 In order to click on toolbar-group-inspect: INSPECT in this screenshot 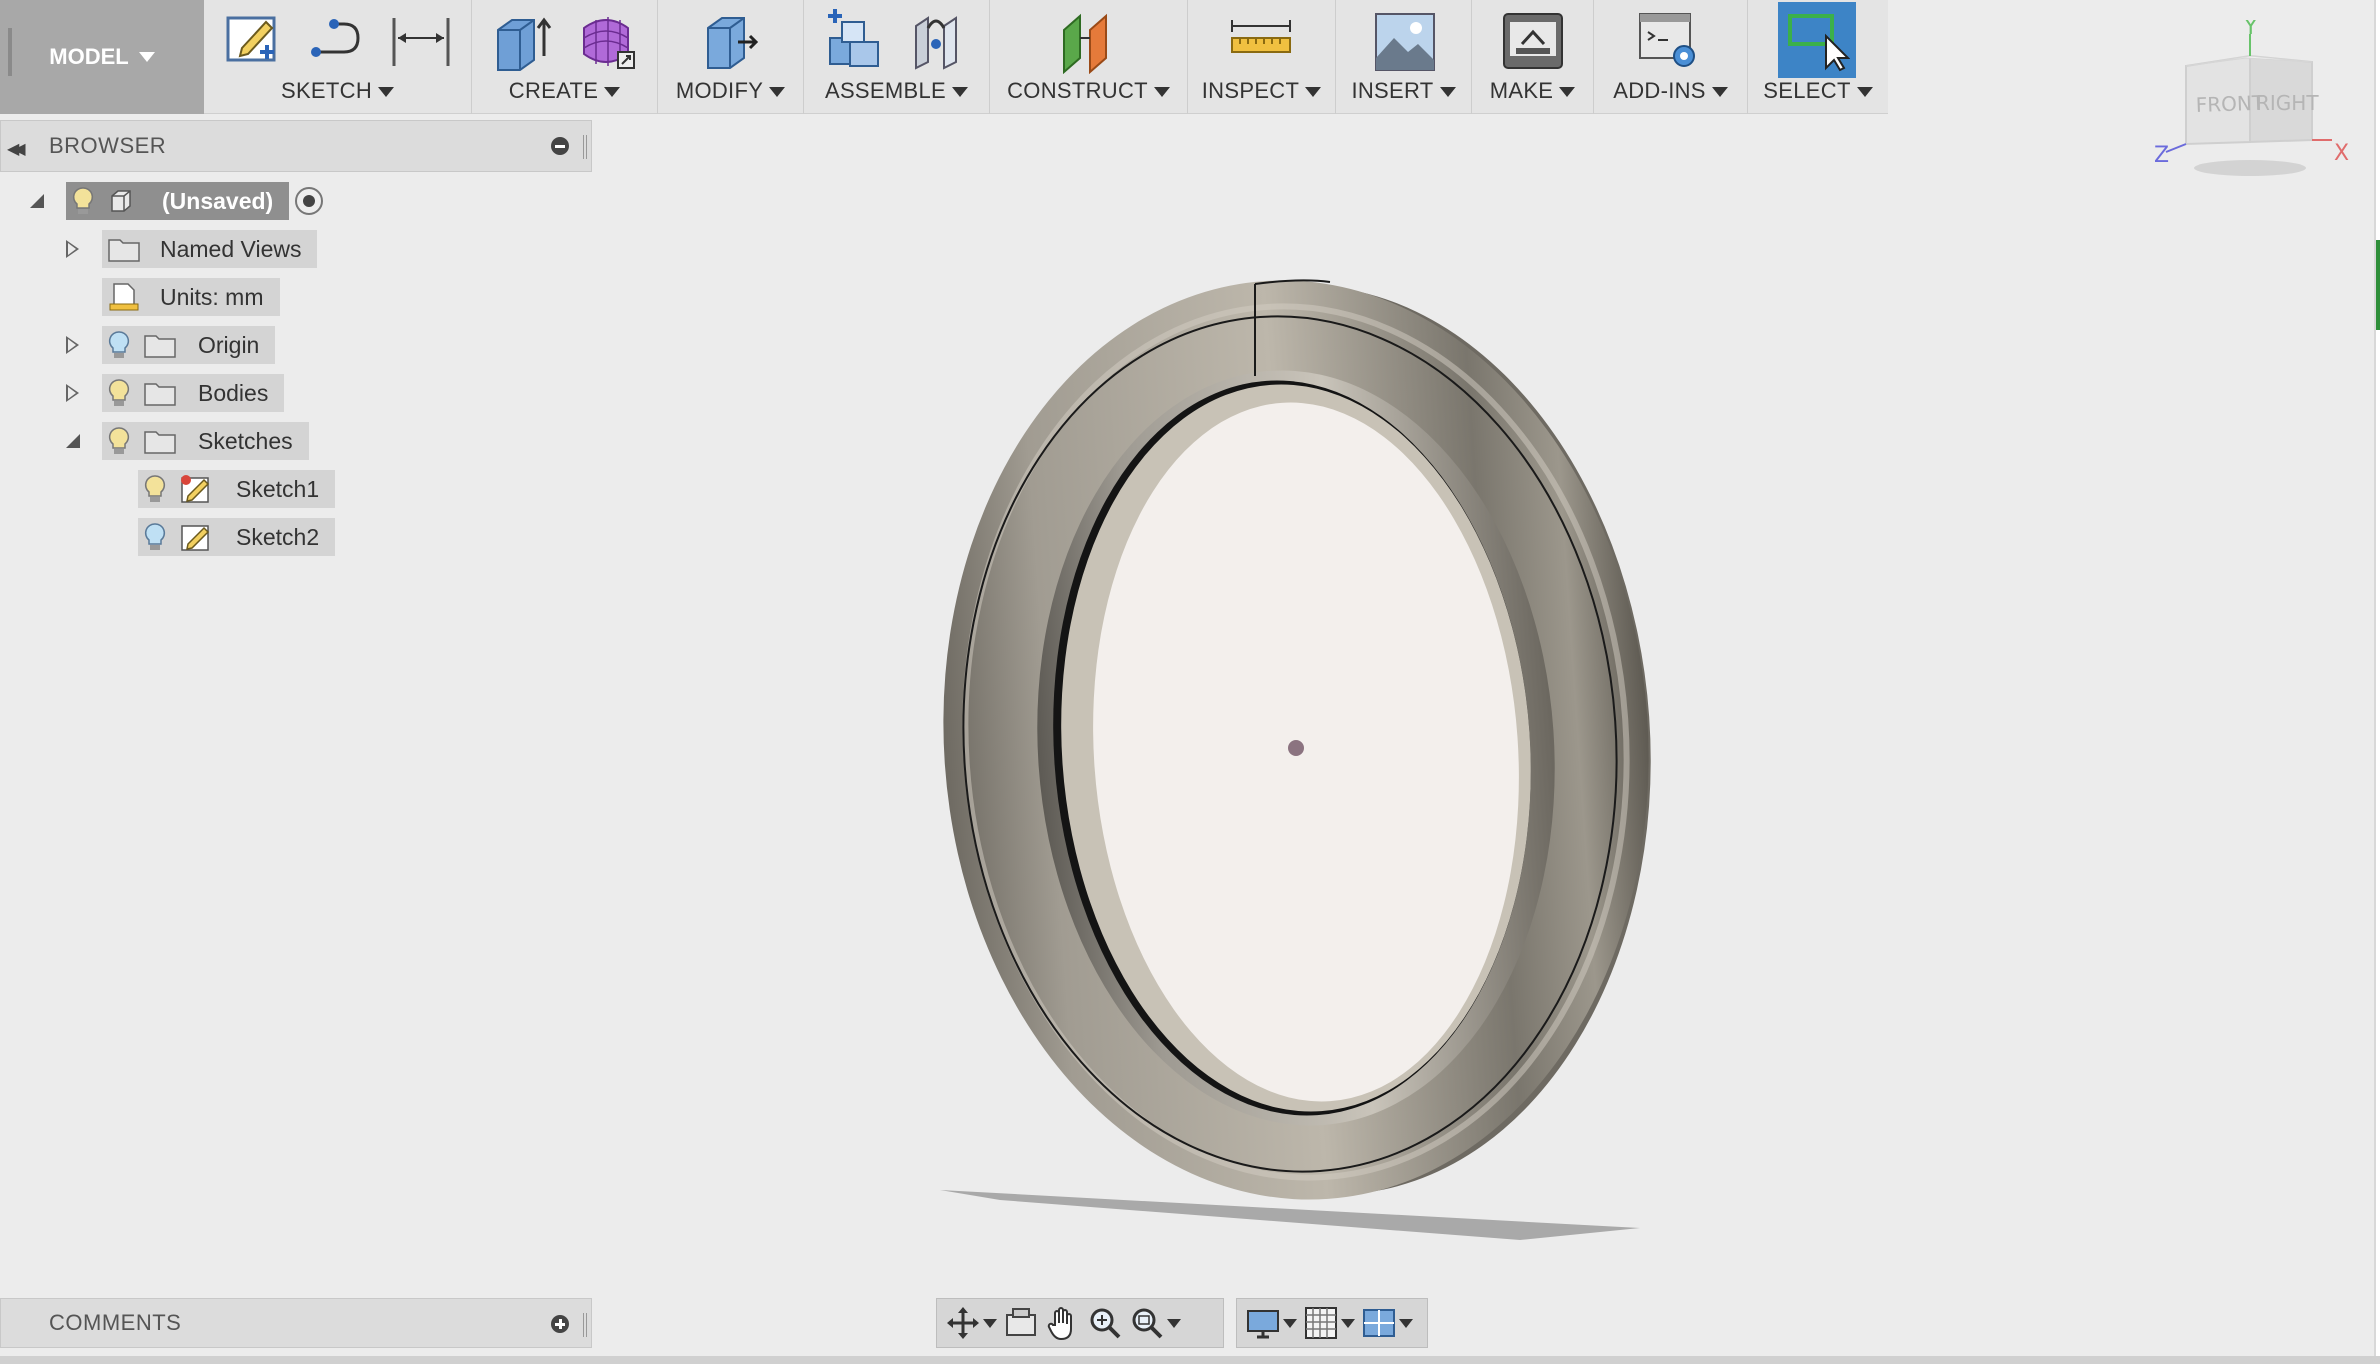, I will do `click(1262, 57)`.